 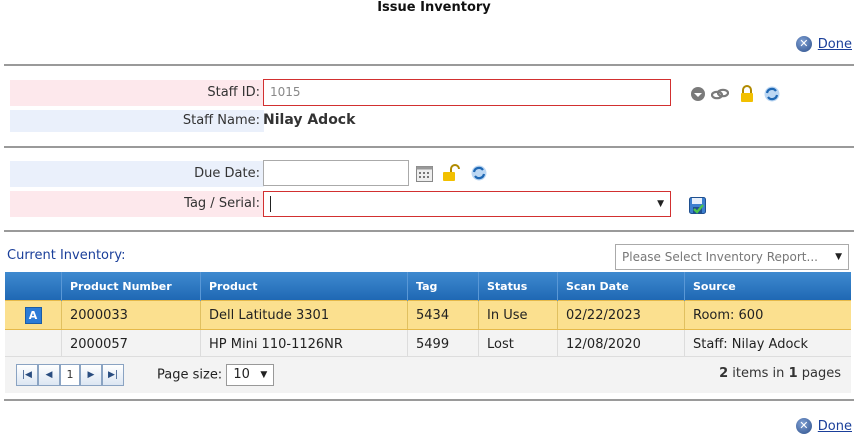 What do you see at coordinates (304, 286) in the screenshot?
I see `column-header-product: Product` at bounding box center [304, 286].